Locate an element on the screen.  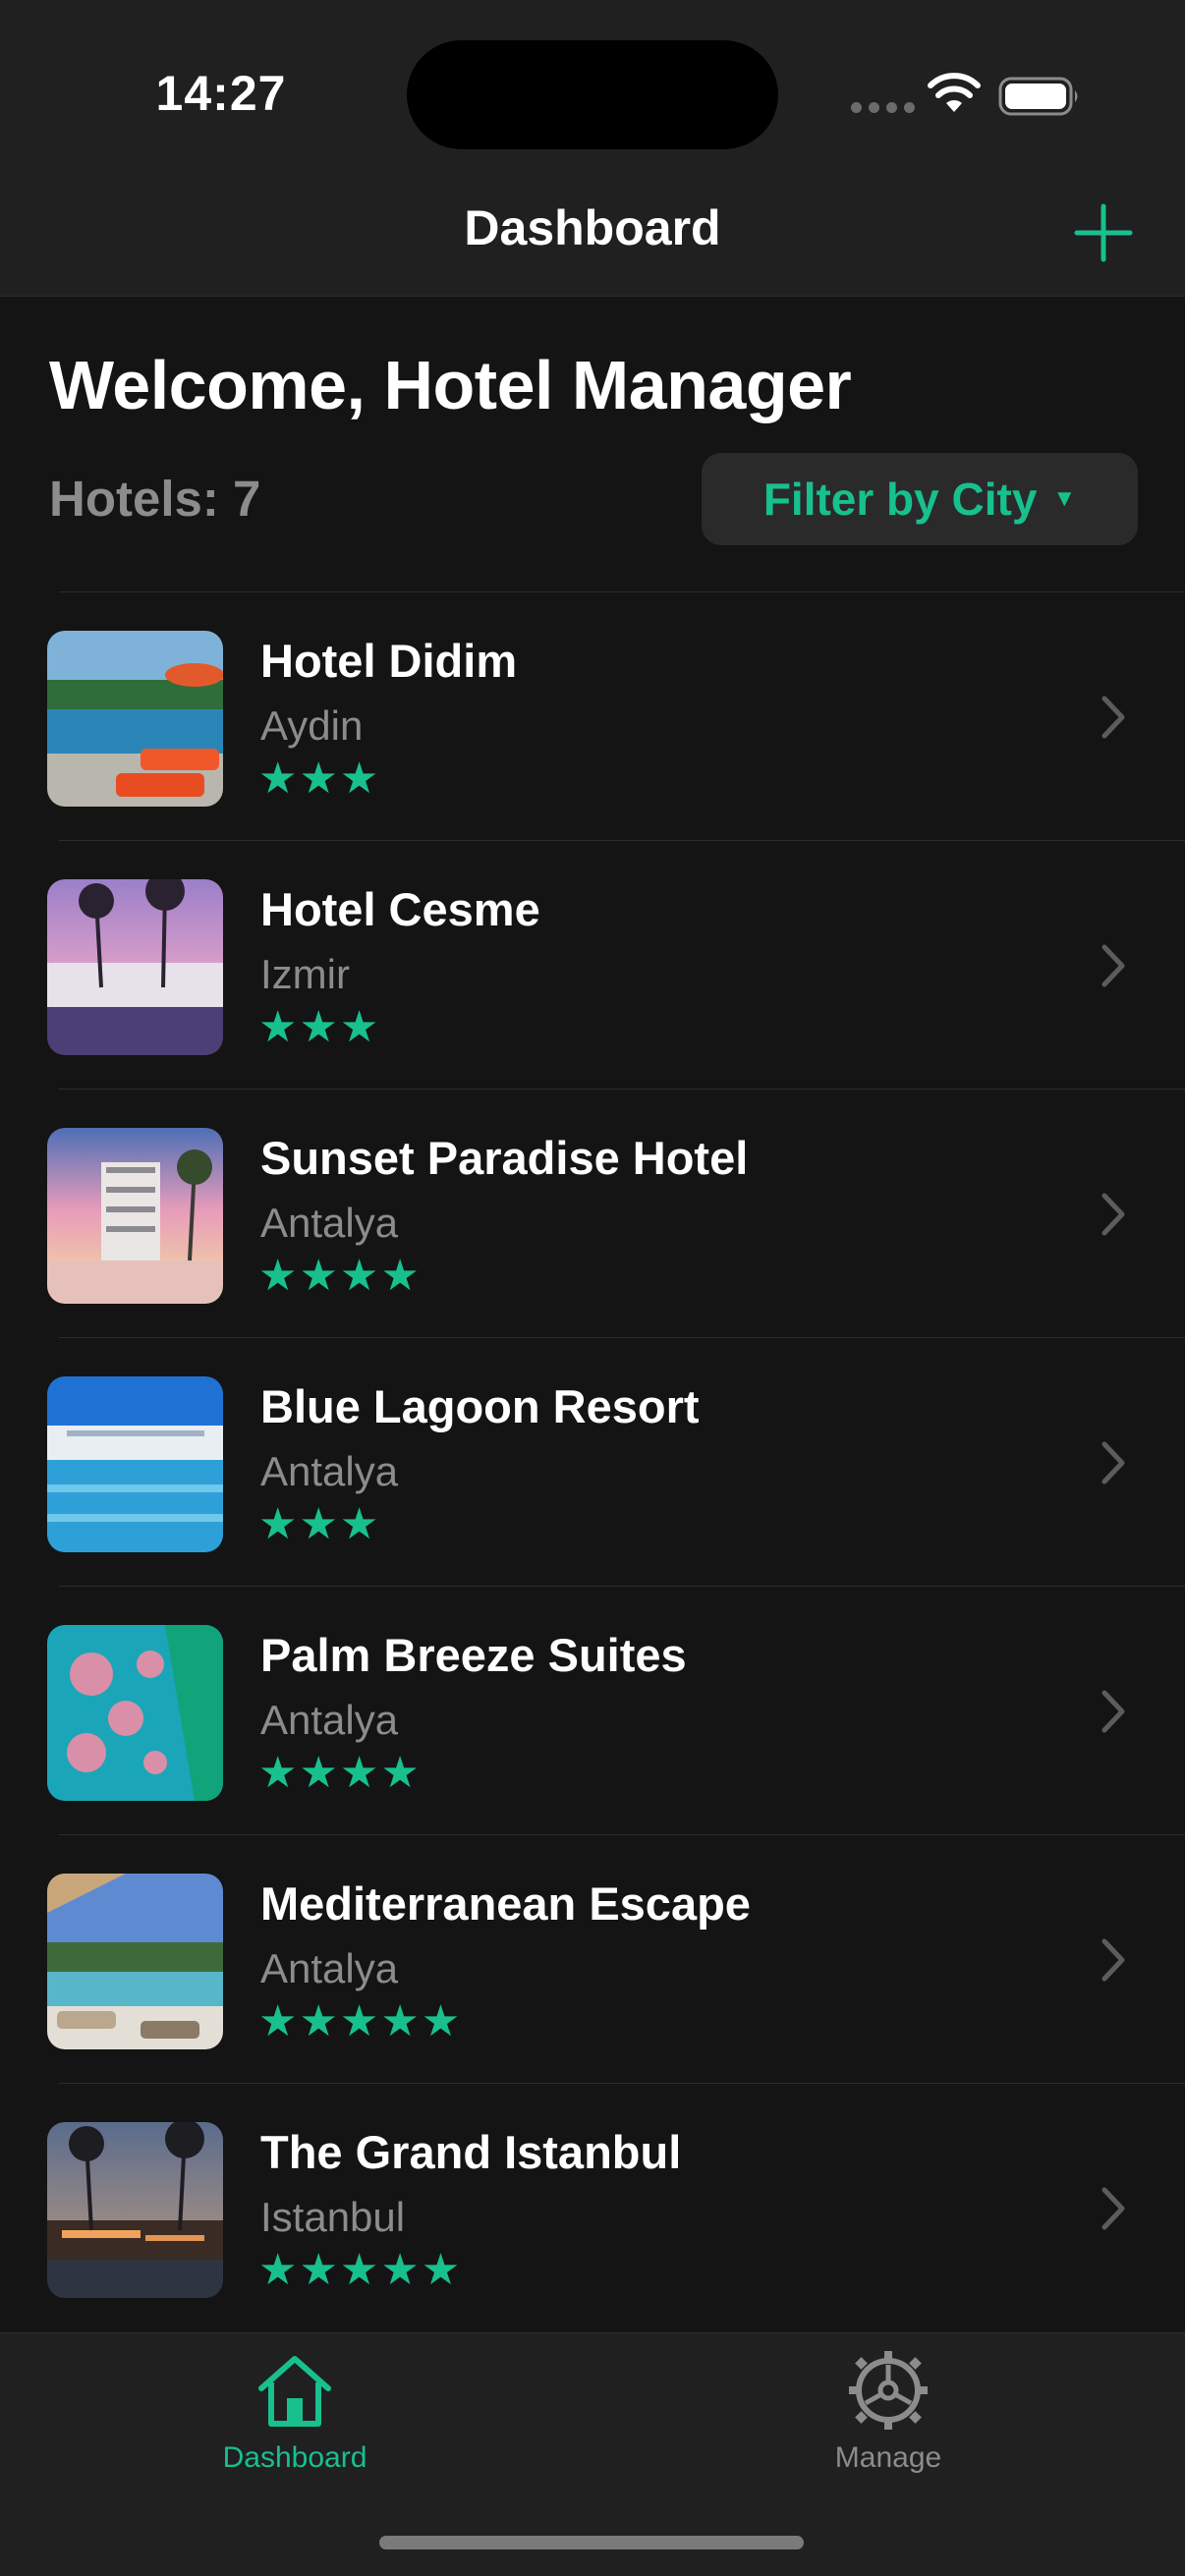
hotel-name: Mediterranean Escape is located at coordinates (505, 1903).